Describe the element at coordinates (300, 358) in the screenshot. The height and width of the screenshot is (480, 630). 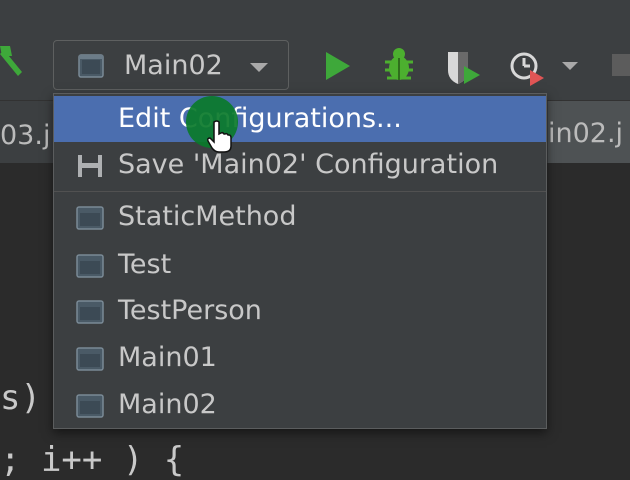
I see `menu-item-main01: Main01` at that location.